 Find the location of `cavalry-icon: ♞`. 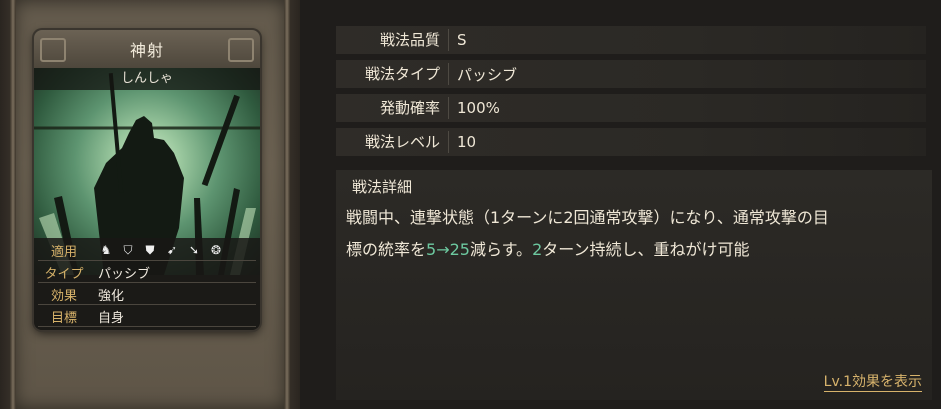

cavalry-icon: ♞ is located at coordinates (106, 250).